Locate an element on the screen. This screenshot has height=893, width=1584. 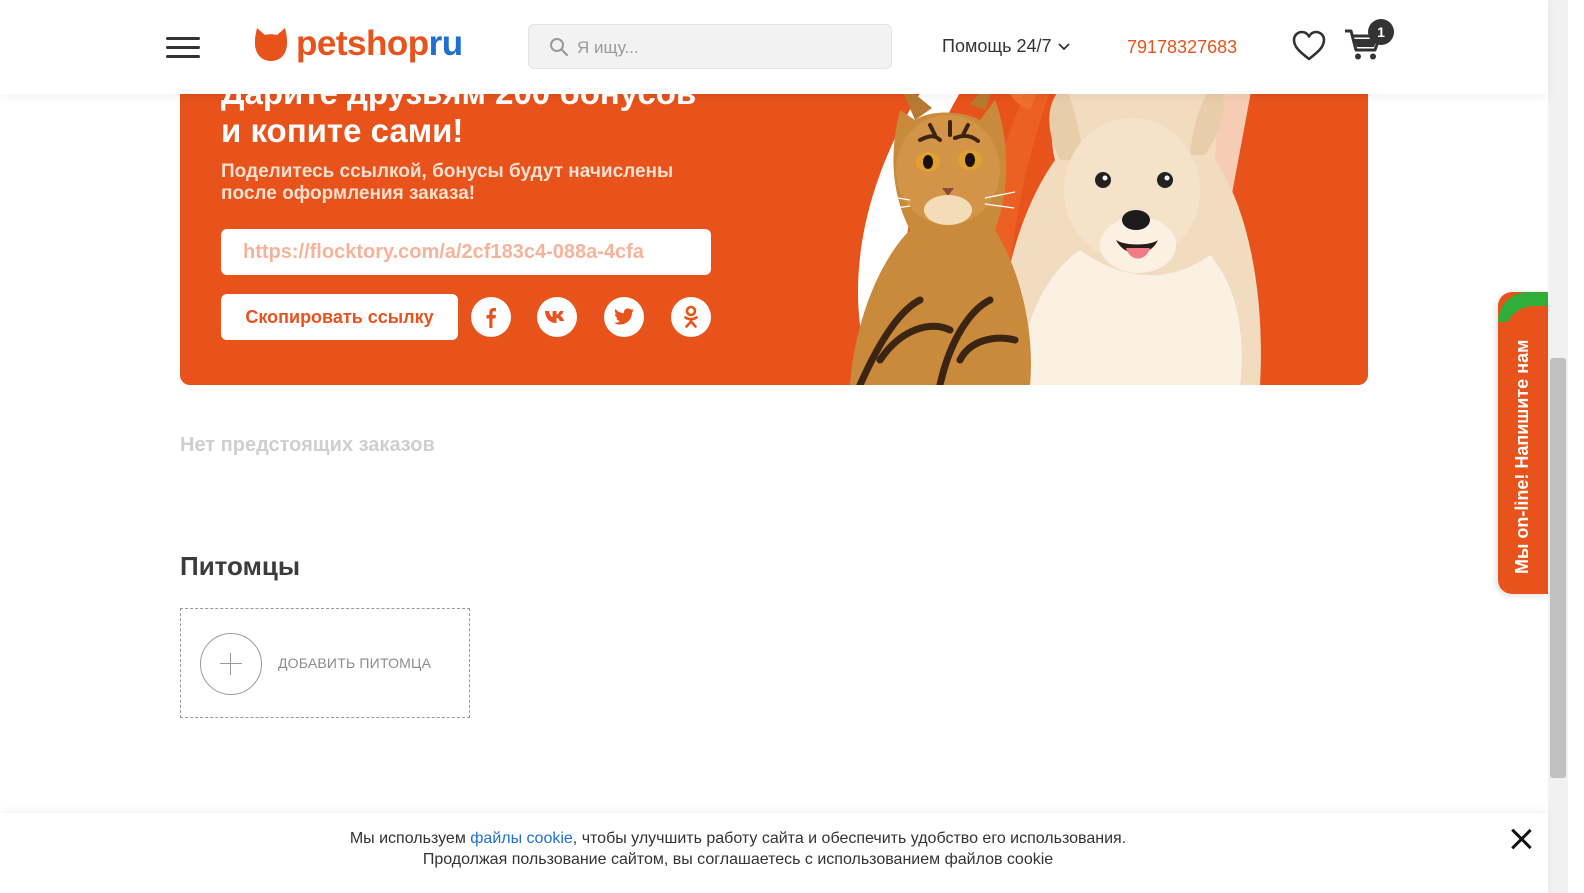
copy-link-button: Скопировать ссылку is located at coordinates (339, 317).